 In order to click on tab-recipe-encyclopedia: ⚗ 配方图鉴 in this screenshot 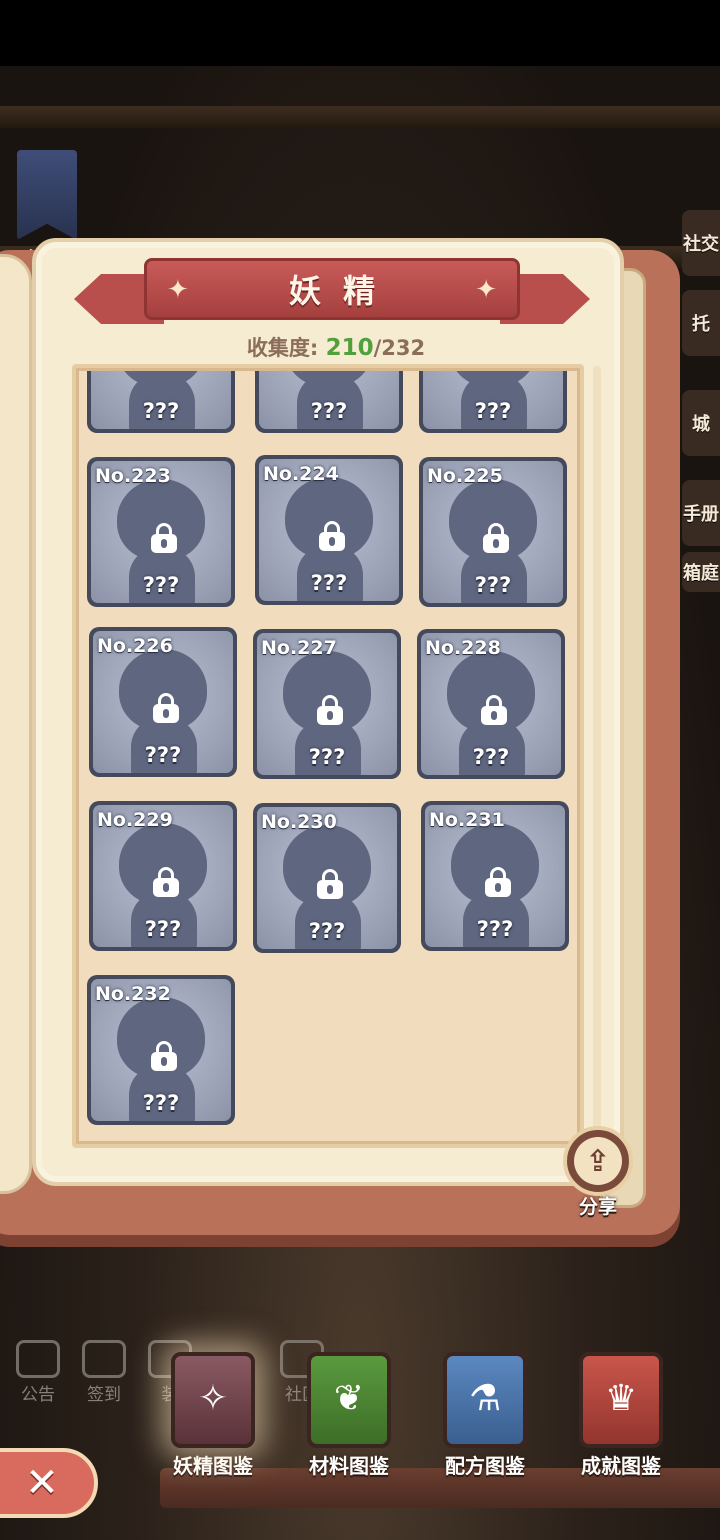, I will do `click(485, 1415)`.